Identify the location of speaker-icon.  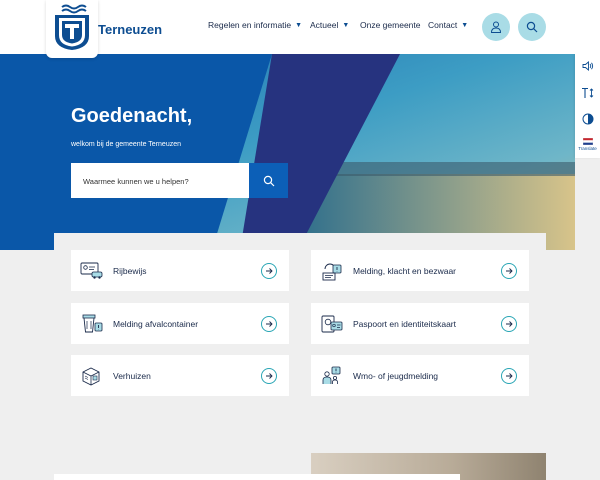
(587, 66).